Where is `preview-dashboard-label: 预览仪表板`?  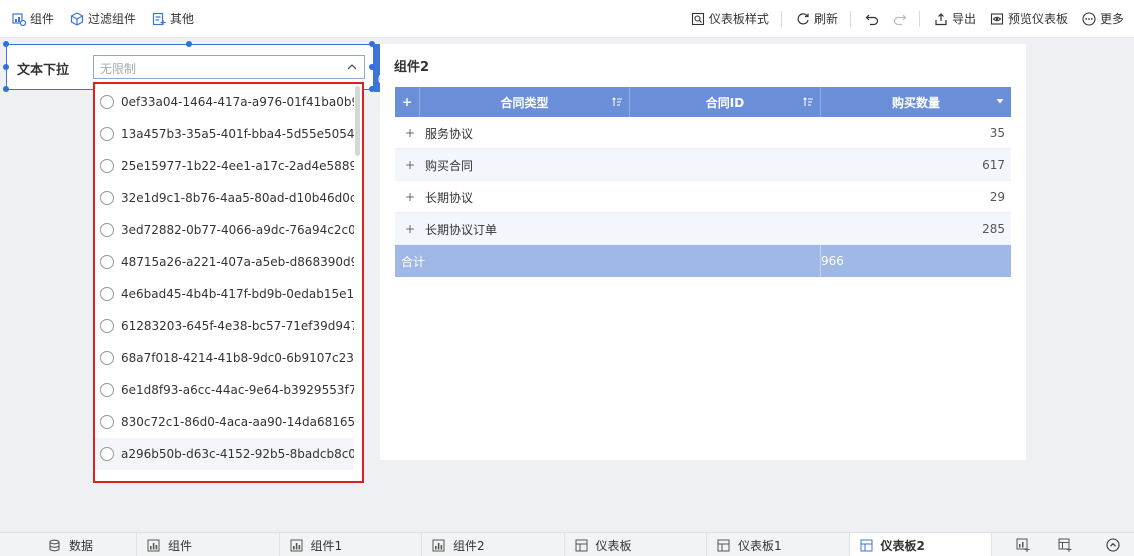
preview-dashboard-label: 预览仪表板 is located at coordinates (1037, 19).